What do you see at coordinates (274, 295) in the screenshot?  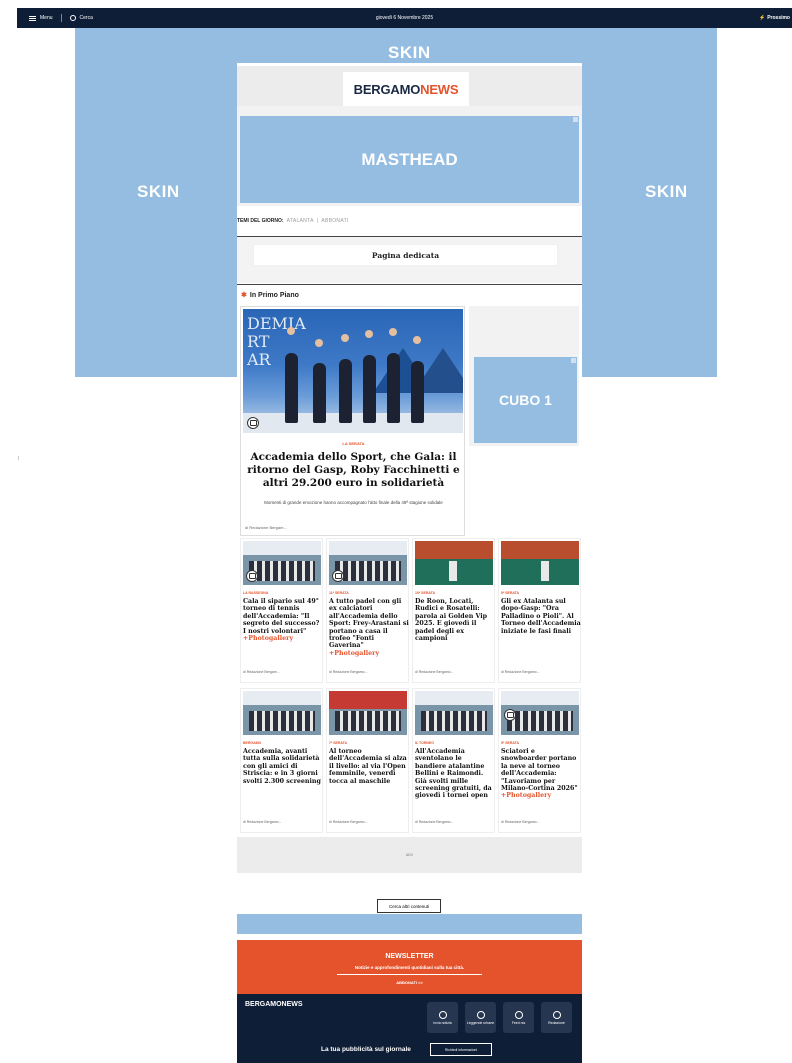 I see `primo-piano-label: In Primo Piano` at bounding box center [274, 295].